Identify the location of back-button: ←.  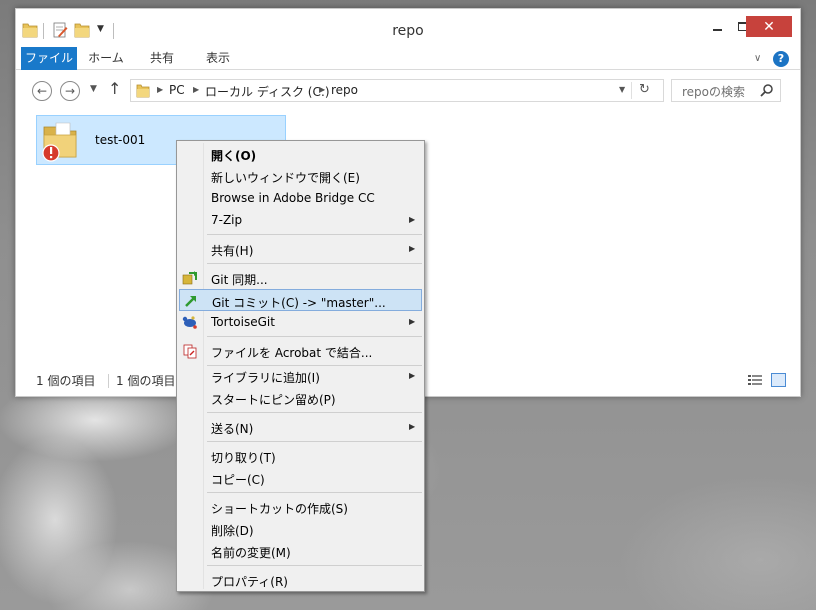
(42, 91).